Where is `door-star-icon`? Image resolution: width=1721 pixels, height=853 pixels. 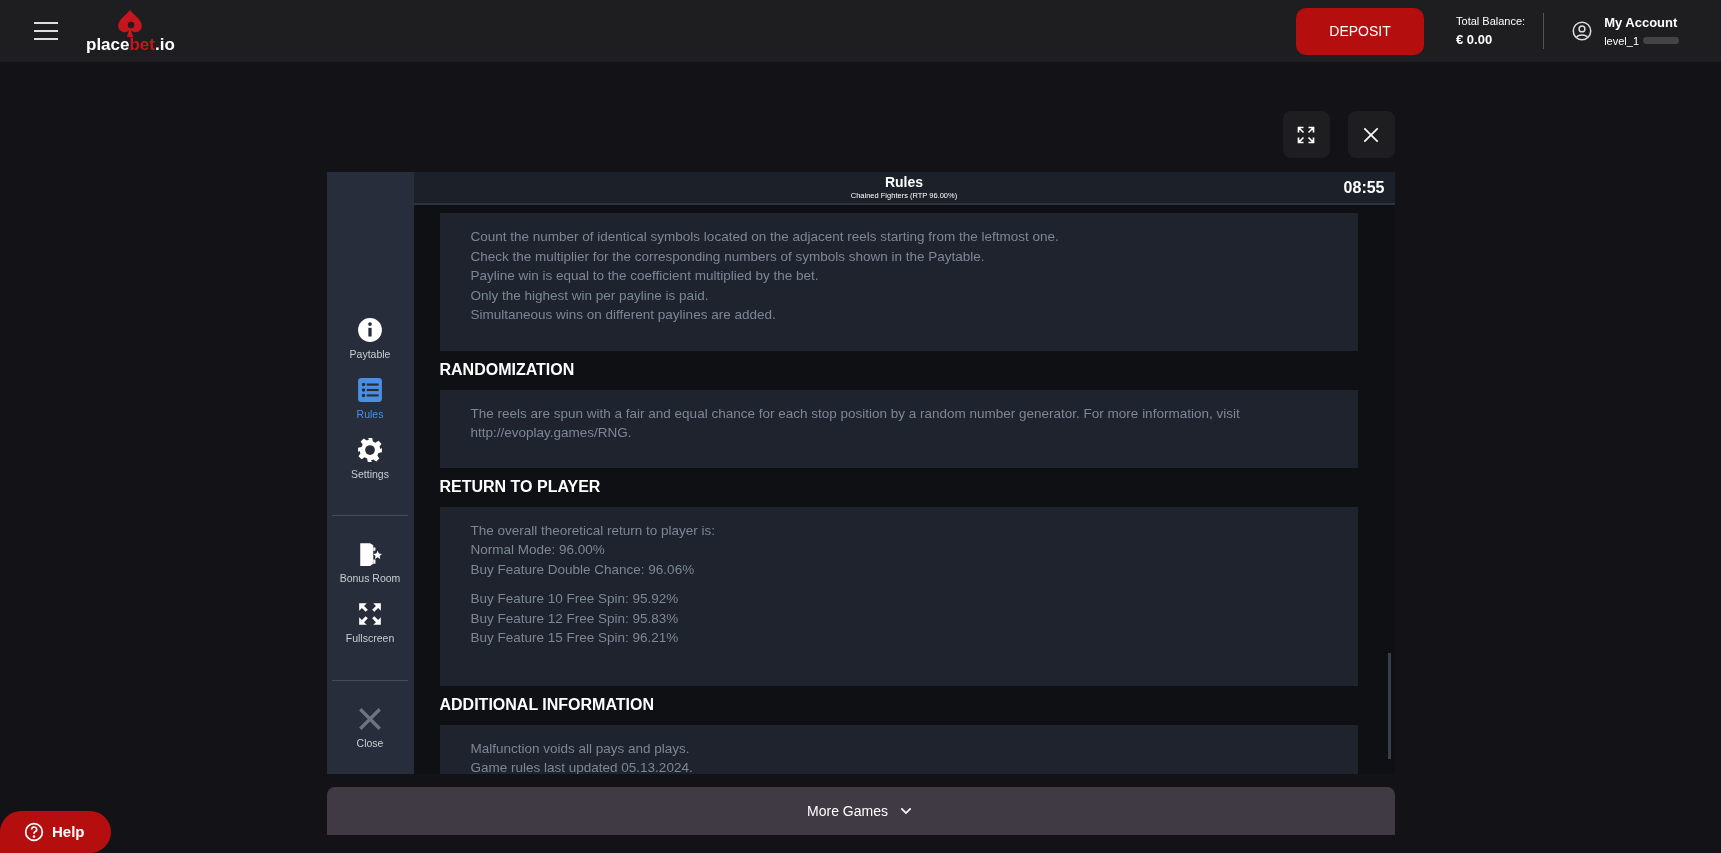 door-star-icon is located at coordinates (370, 554).